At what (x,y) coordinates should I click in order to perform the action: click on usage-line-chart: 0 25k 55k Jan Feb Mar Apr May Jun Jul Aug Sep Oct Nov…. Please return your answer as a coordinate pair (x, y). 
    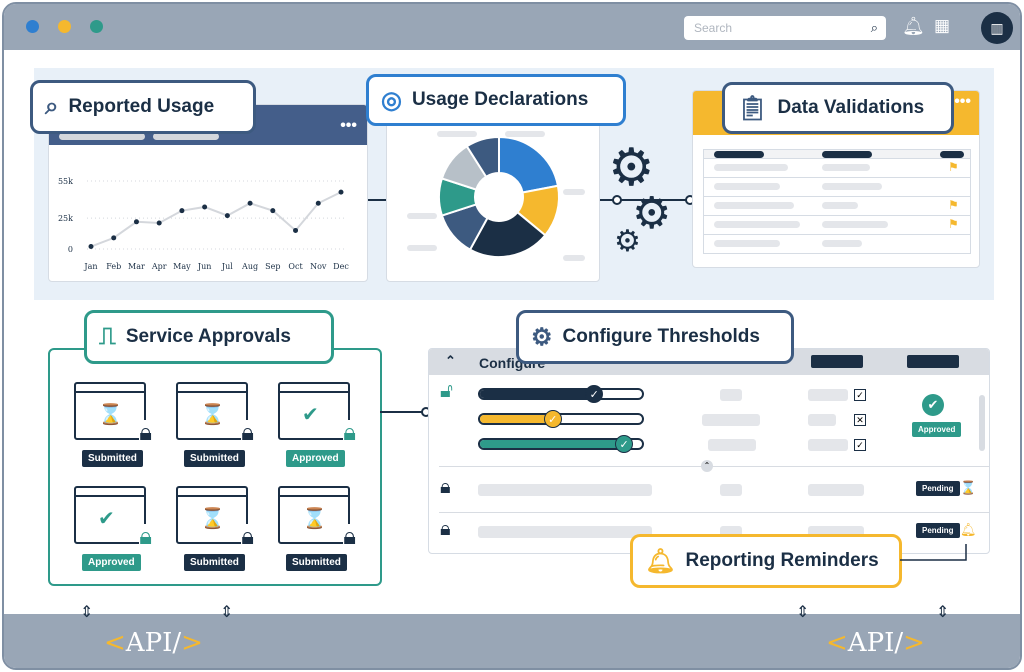
    Looking at the image, I should click on (203, 224).